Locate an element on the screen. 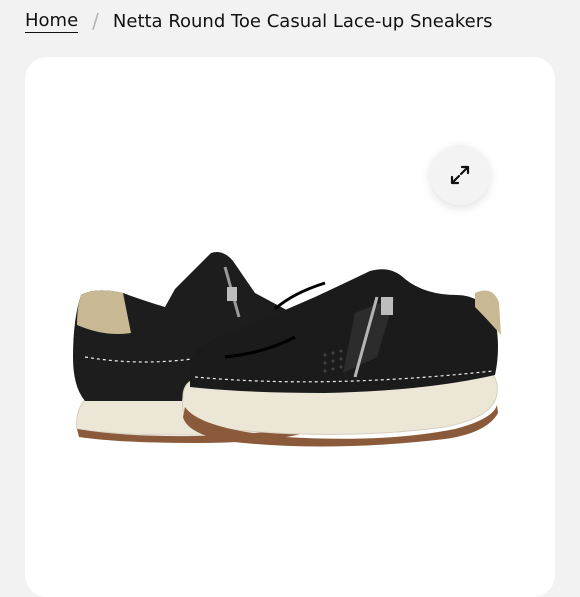  expand-image-button is located at coordinates (460, 175).